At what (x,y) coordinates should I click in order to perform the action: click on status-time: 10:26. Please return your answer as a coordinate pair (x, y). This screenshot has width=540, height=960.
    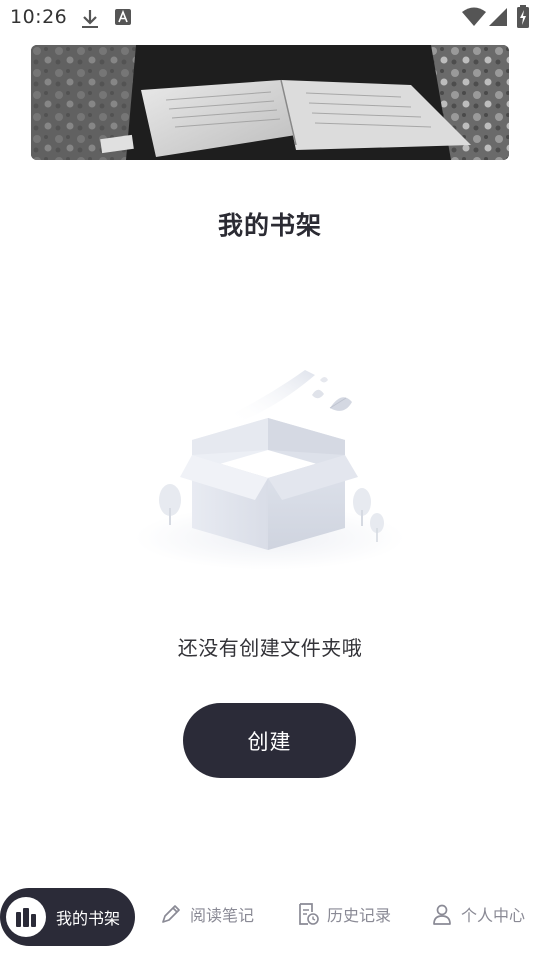
    Looking at the image, I should click on (39, 17).